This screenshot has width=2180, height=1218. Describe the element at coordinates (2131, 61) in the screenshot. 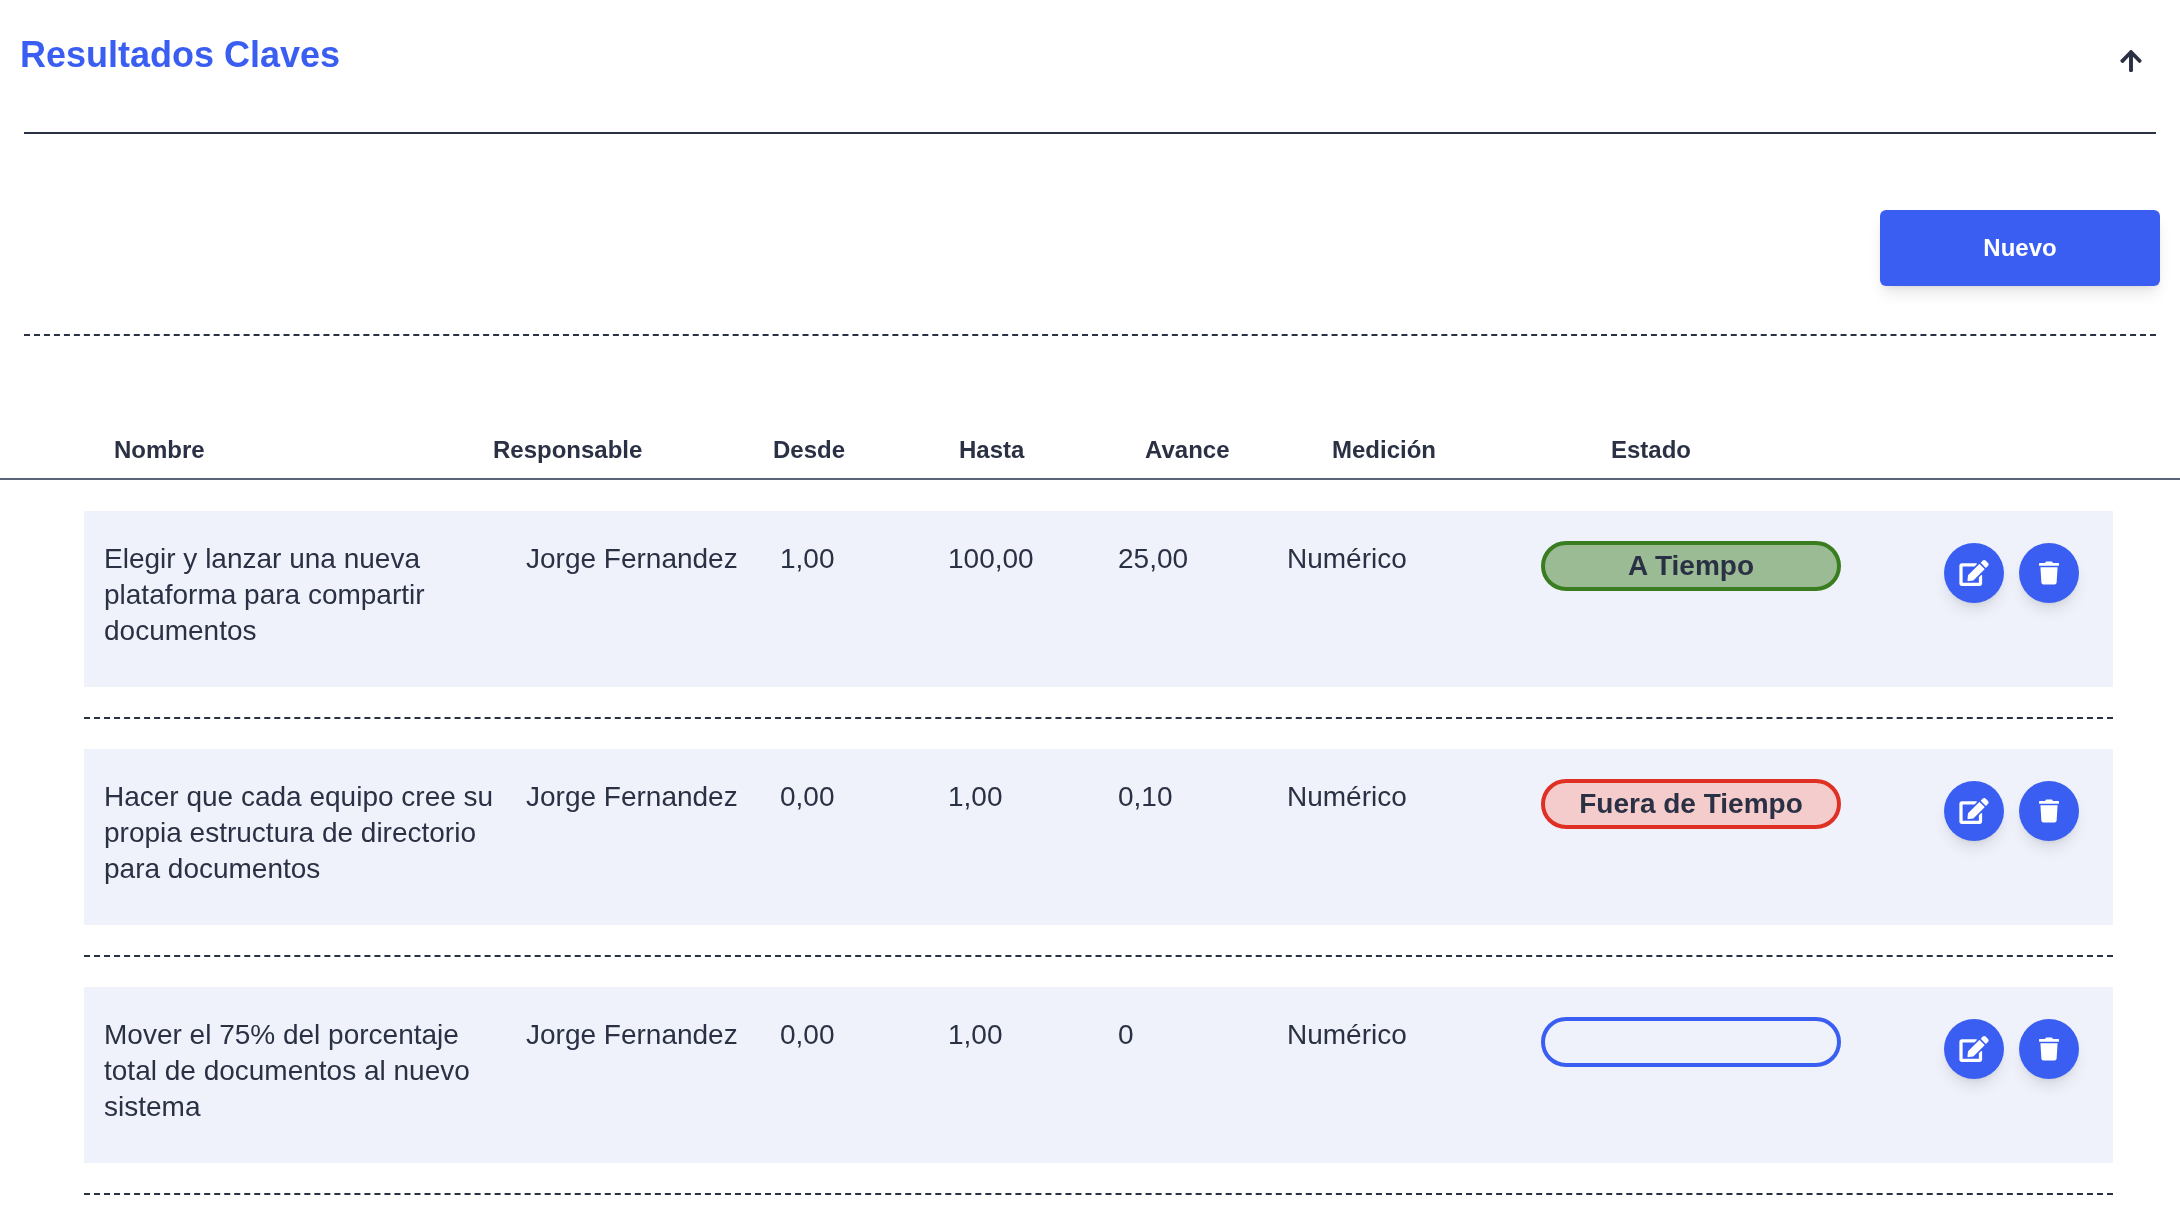

I see `arrow-up-icon` at that location.